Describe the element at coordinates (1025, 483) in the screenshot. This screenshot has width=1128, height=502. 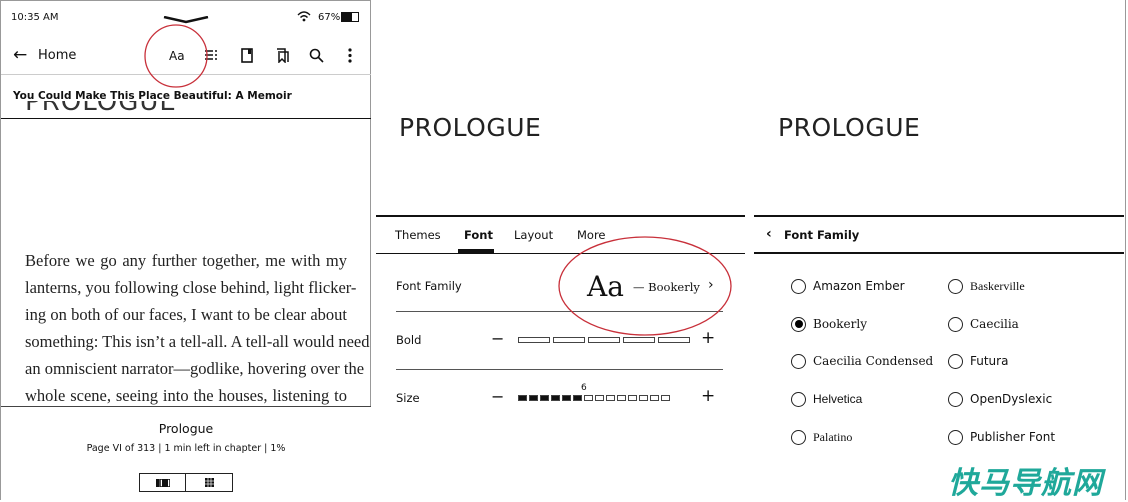
I see `watermark: 快马导航网` at that location.